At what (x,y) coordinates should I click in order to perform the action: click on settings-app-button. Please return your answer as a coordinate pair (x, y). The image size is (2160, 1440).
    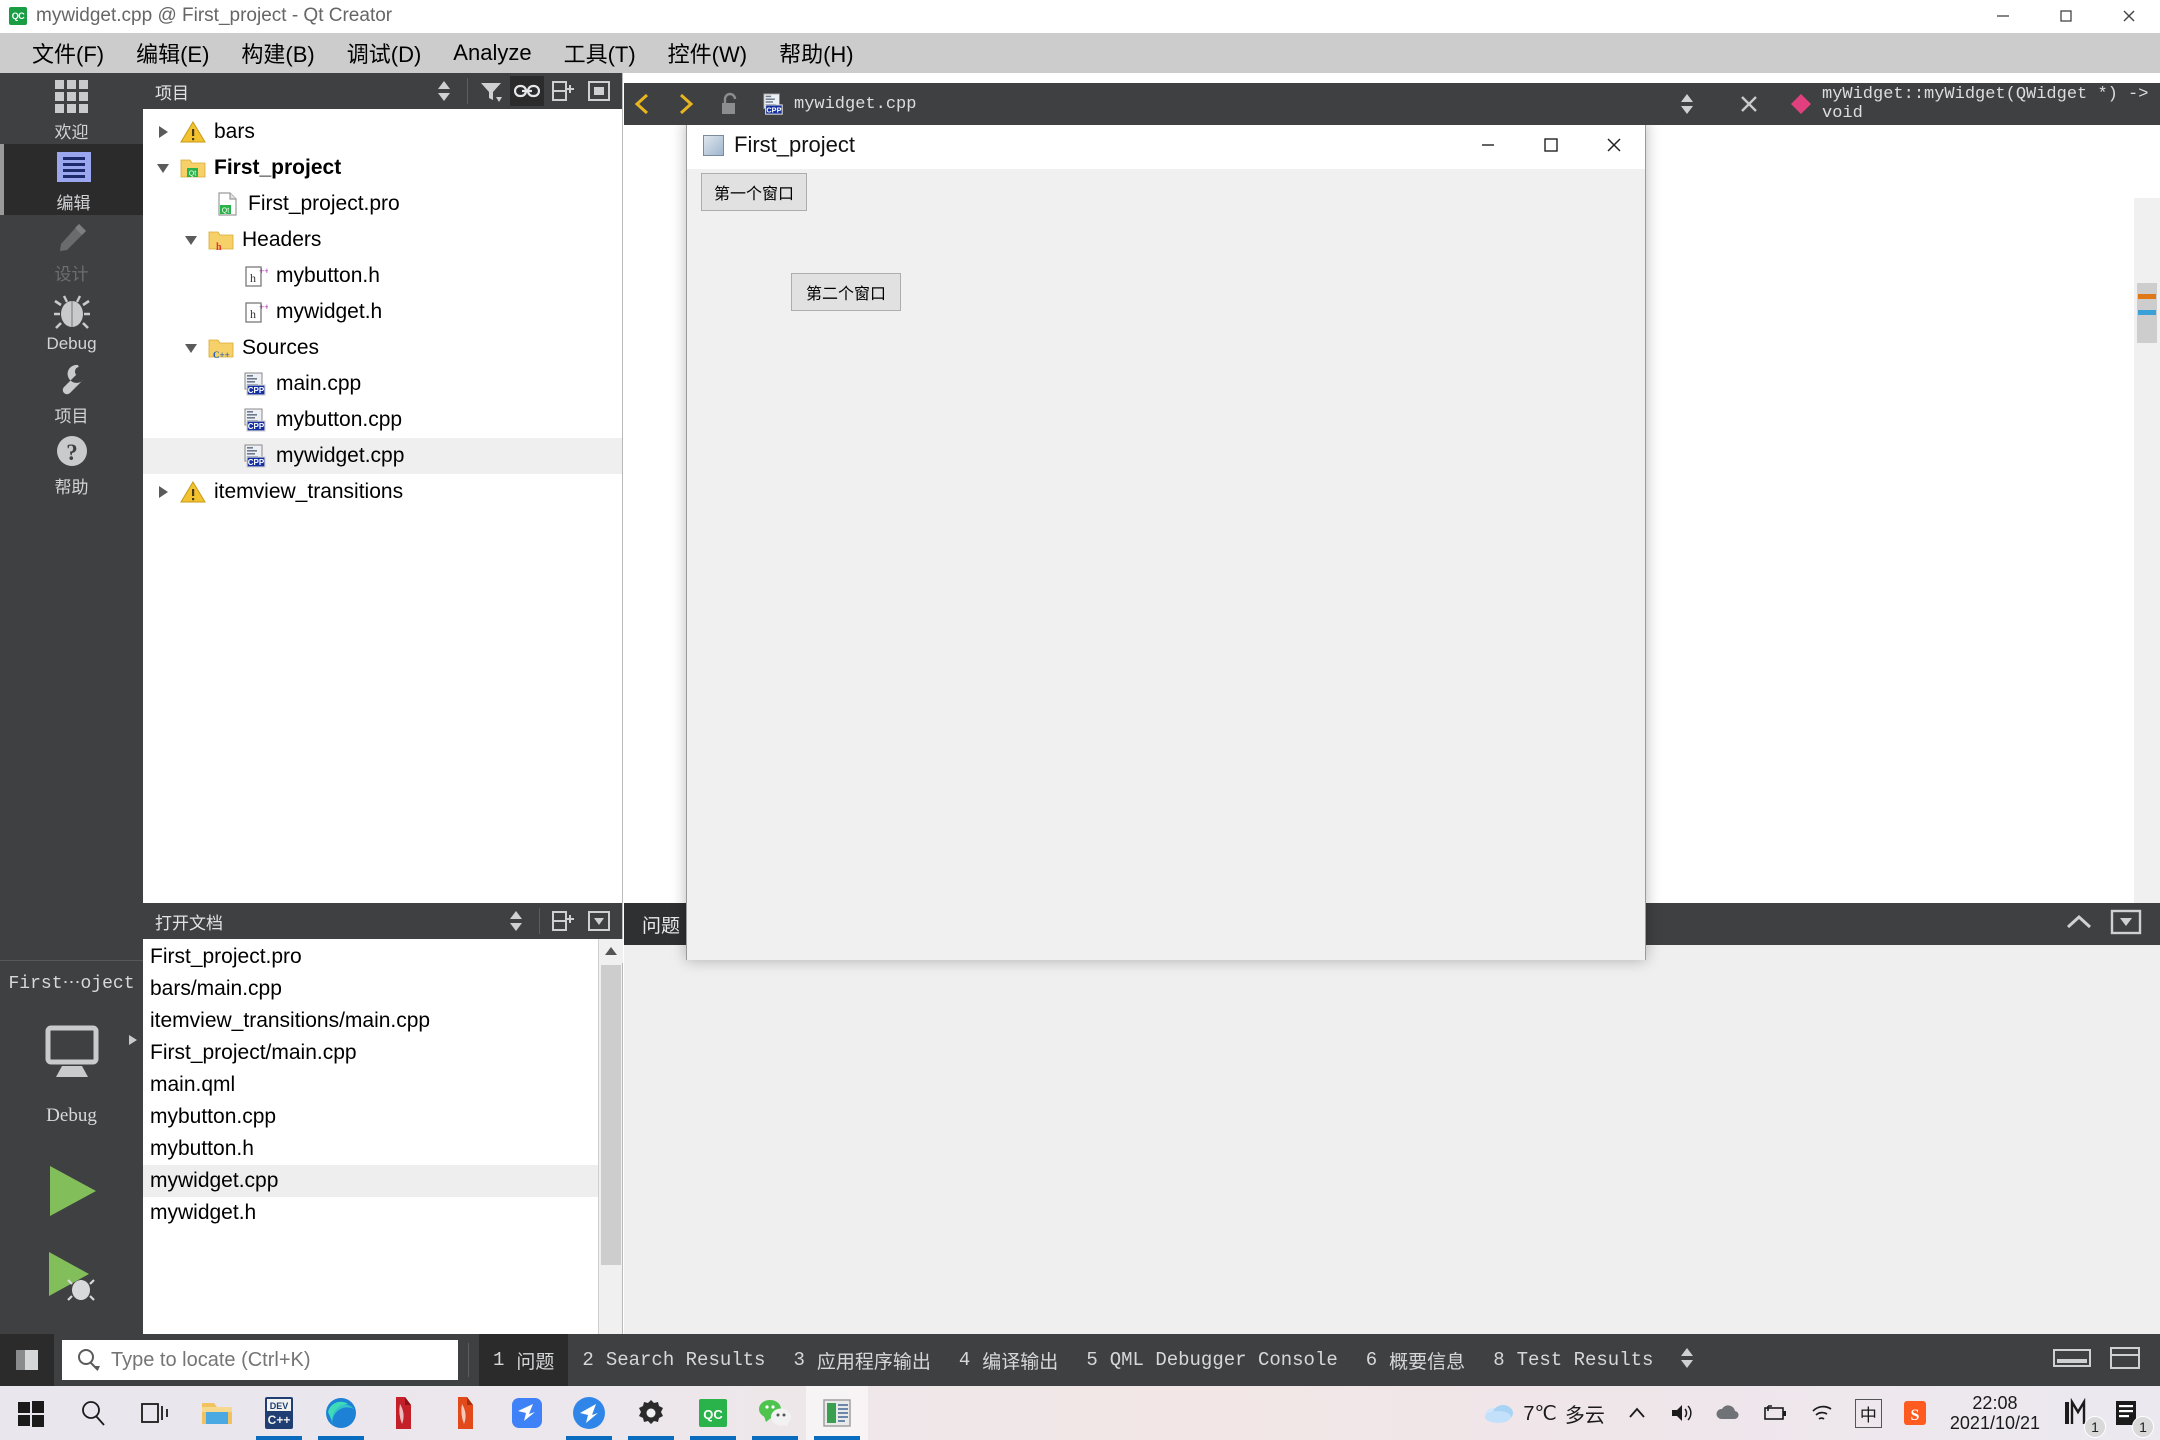
    Looking at the image, I should click on (651, 1413).